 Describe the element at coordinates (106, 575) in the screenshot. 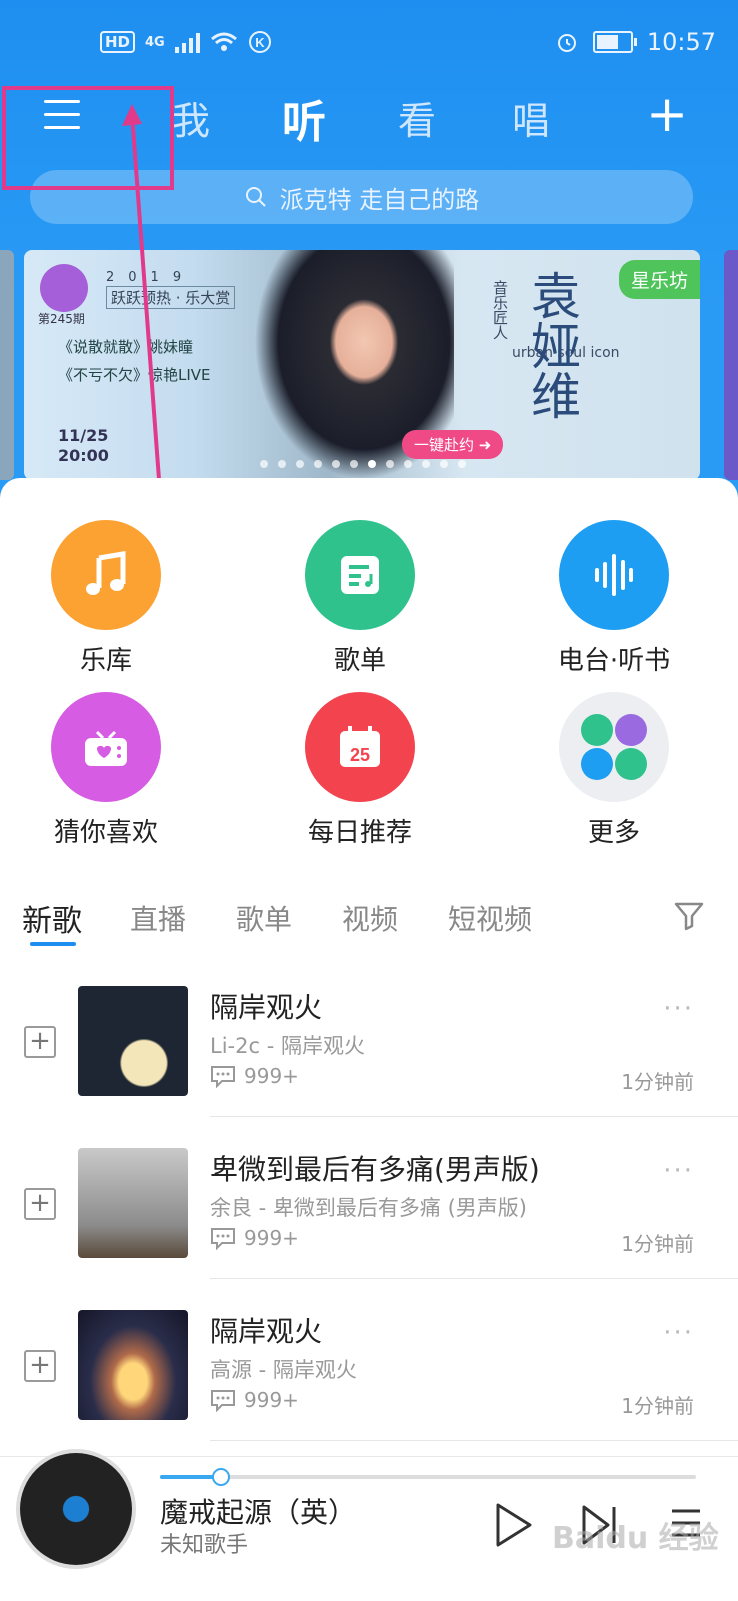

I see `music-note-icon` at that location.